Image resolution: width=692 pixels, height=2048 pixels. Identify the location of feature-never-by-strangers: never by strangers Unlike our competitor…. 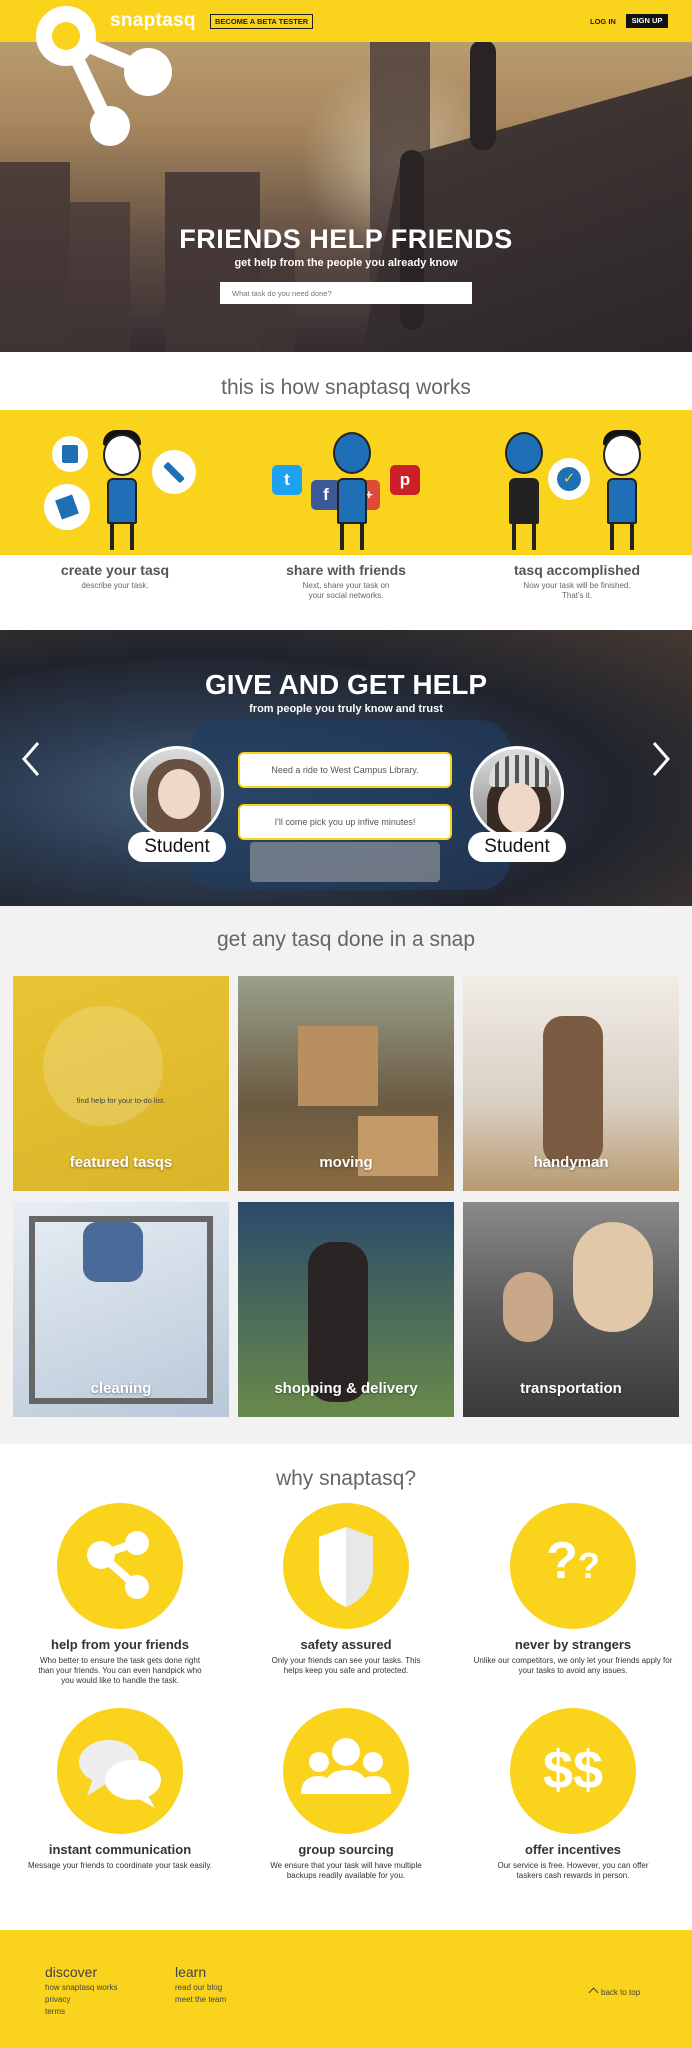
(573, 1656).